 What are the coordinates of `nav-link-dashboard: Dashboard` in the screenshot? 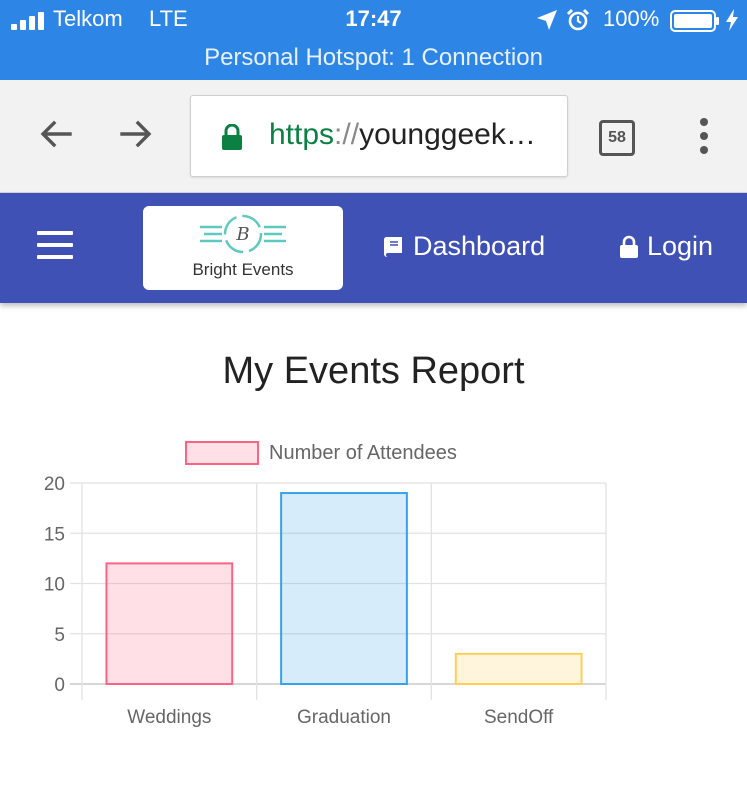 It's located at (463, 246).